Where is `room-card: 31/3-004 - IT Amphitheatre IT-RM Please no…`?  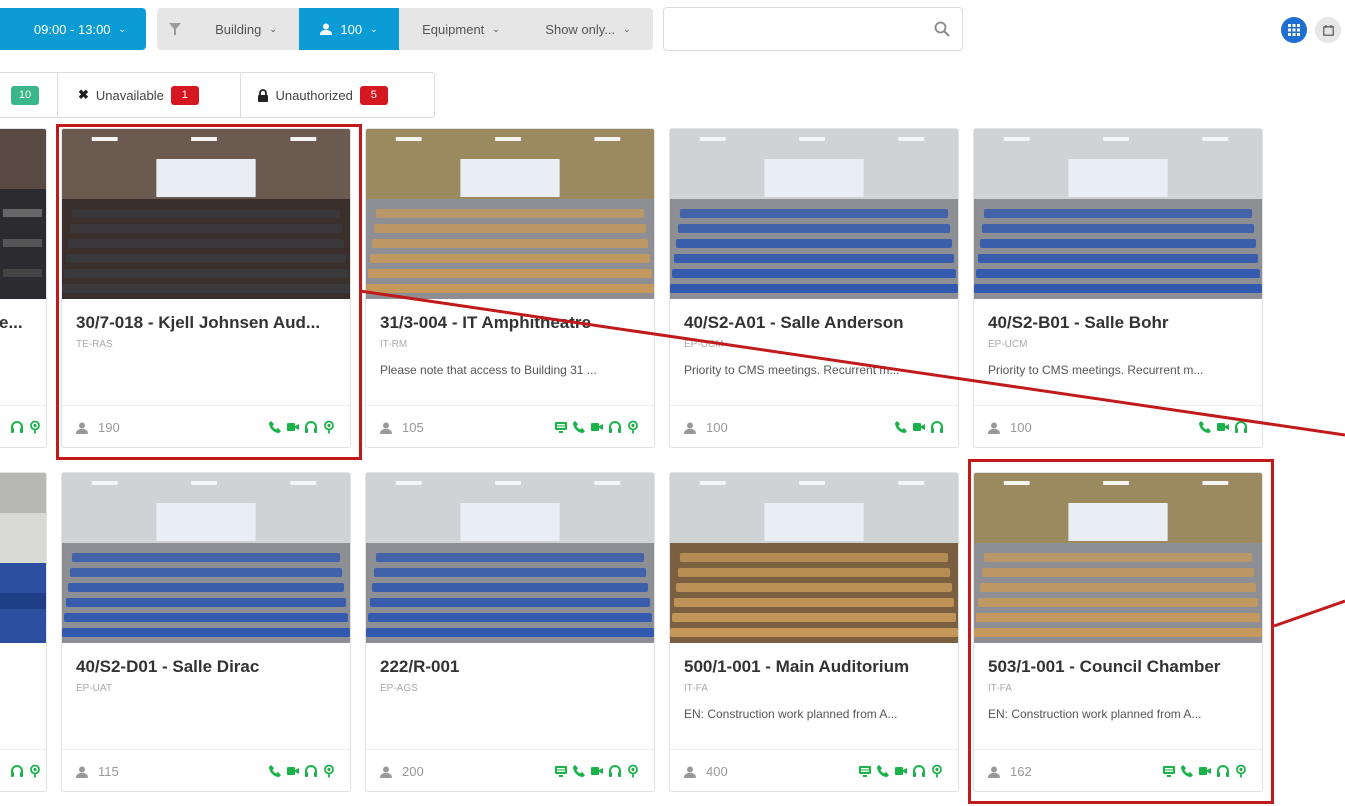
room-card: 31/3-004 - IT Amphitheatre IT-RM Please no… is located at coordinates (510, 288).